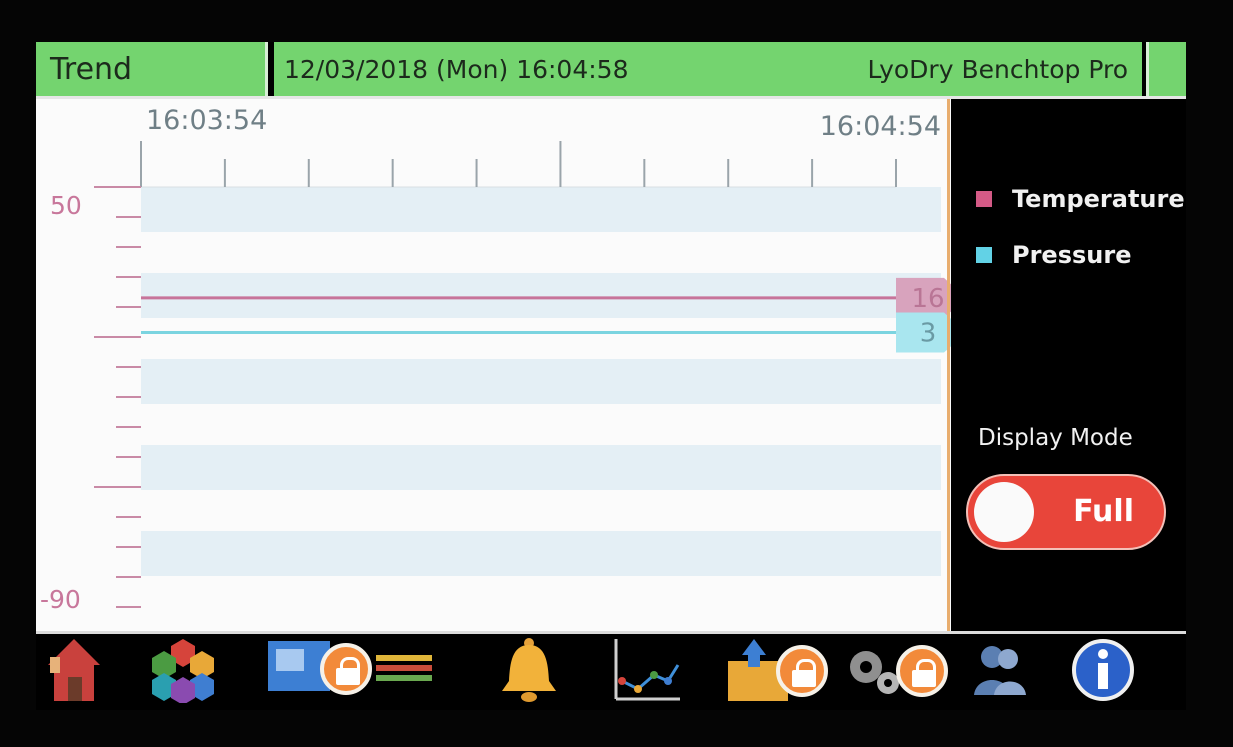 The image size is (1233, 747). Describe the element at coordinates (984, 255) in the screenshot. I see `pressure-swatch` at that location.